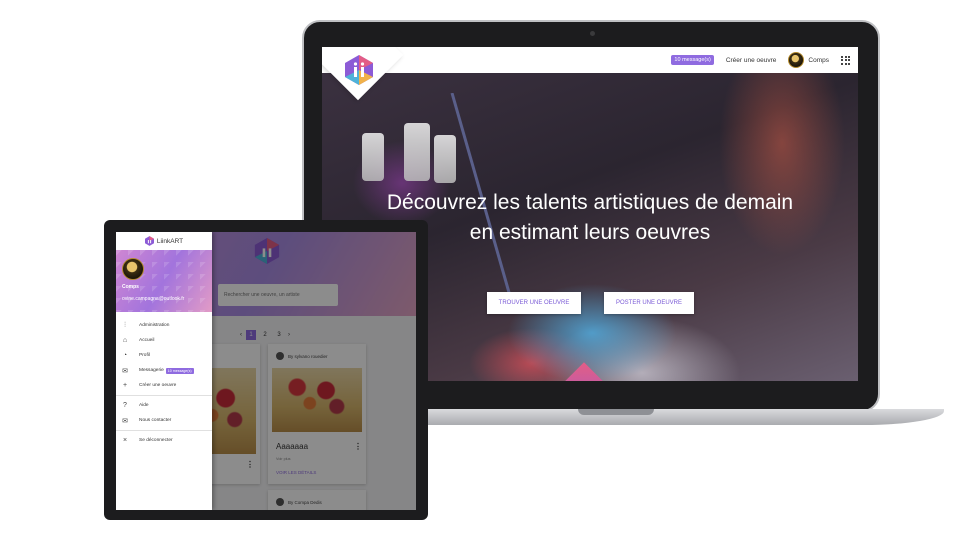  What do you see at coordinates (154, 325) in the screenshot?
I see `menu-item-label: Administration` at bounding box center [154, 325].